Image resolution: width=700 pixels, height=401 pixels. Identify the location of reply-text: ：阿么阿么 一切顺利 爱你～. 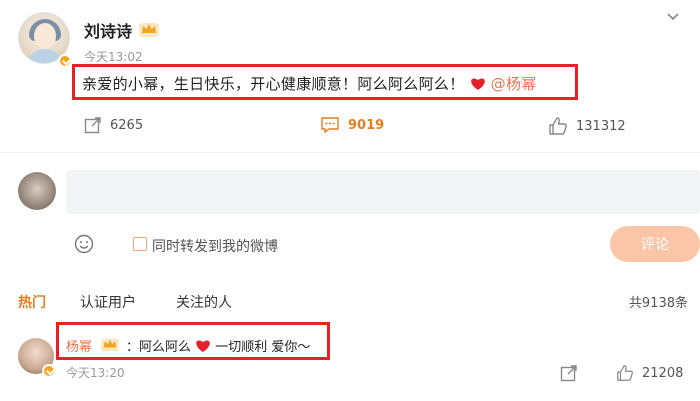
(218, 345).